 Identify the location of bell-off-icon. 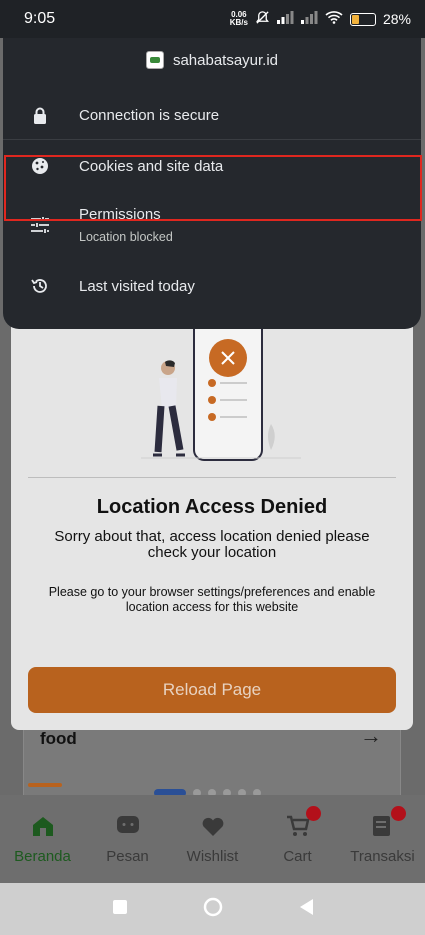
(262, 19).